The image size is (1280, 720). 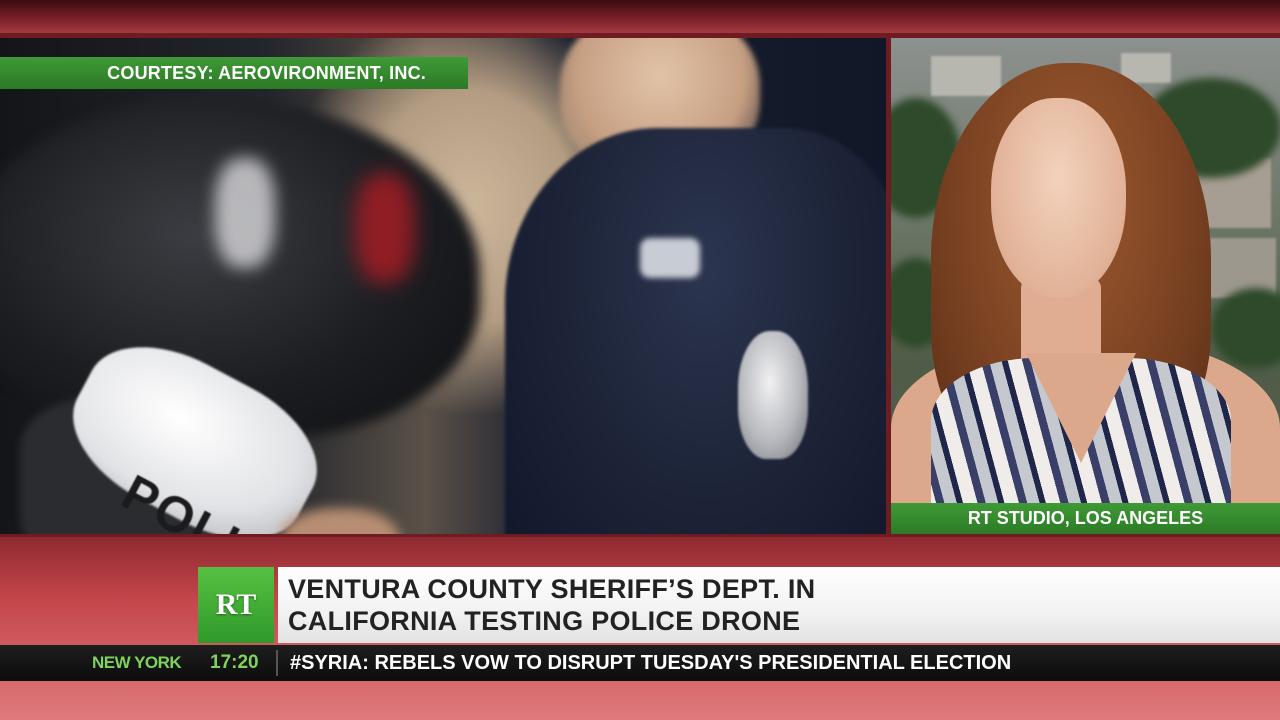 I want to click on ticker-clock: 17:20, so click(x=234, y=662).